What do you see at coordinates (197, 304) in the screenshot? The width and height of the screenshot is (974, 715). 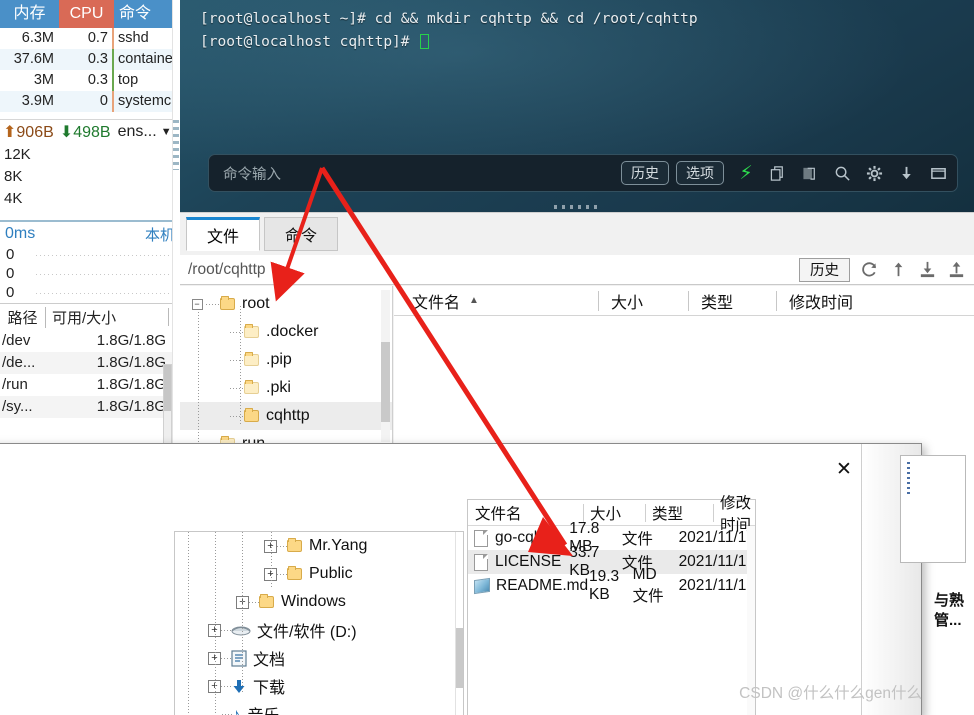 I see `collapse-icon: −` at bounding box center [197, 304].